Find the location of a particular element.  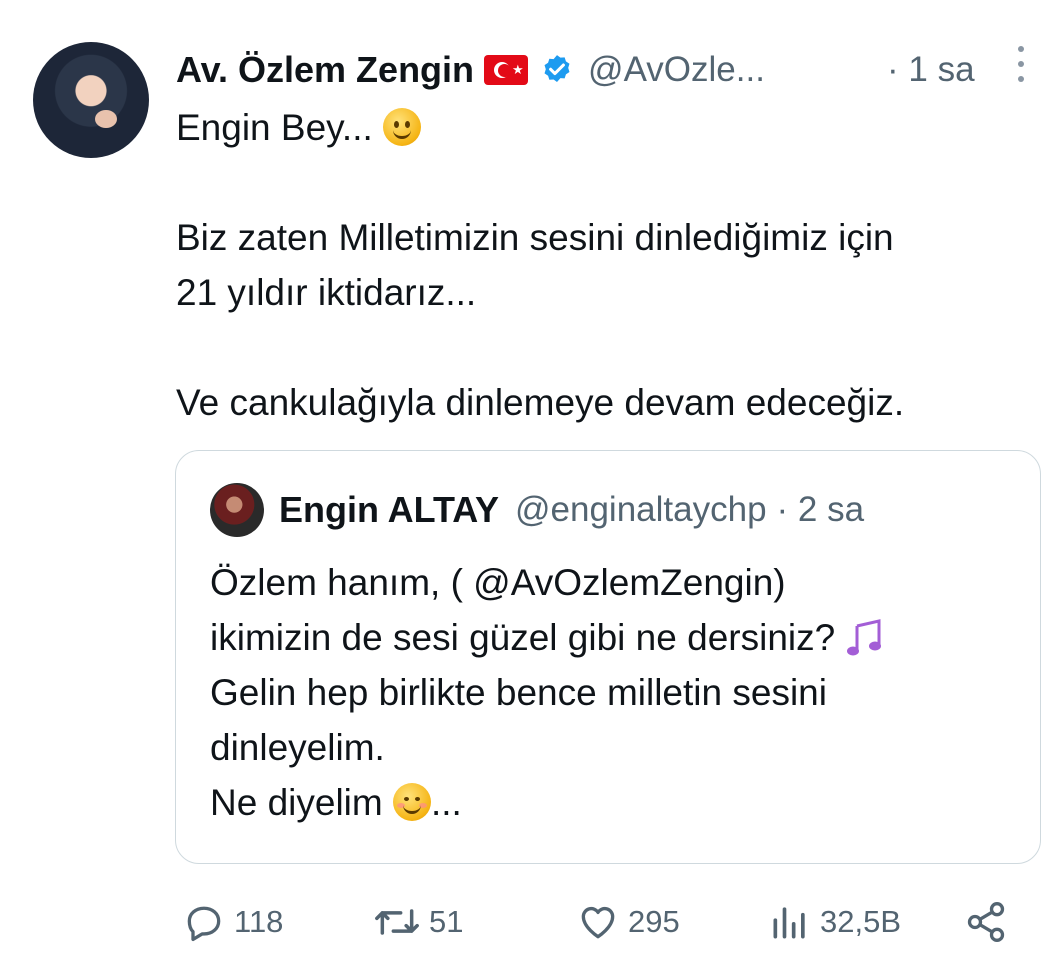

tweet-actions-bar: 118 51 295 32,5B is located at coordinates (522, 922).